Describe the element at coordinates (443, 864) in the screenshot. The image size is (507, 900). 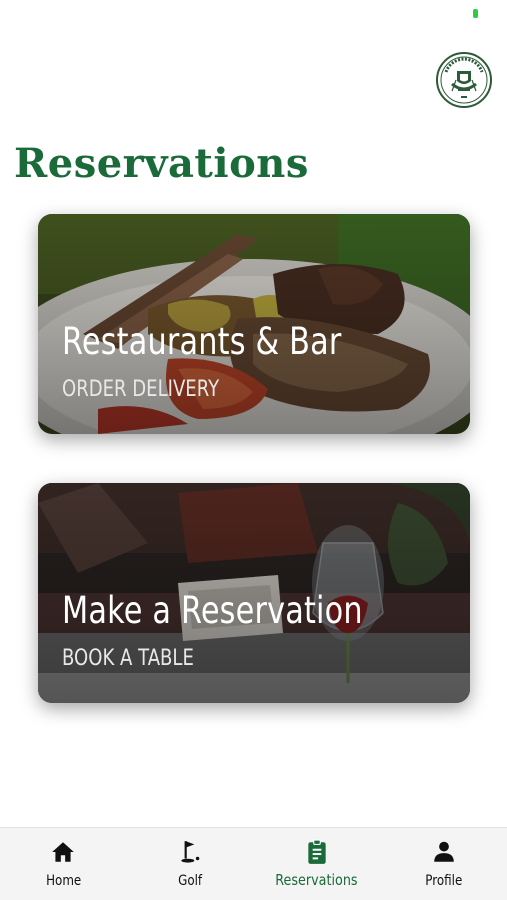
I see `nav-item-profile: Profile` at that location.